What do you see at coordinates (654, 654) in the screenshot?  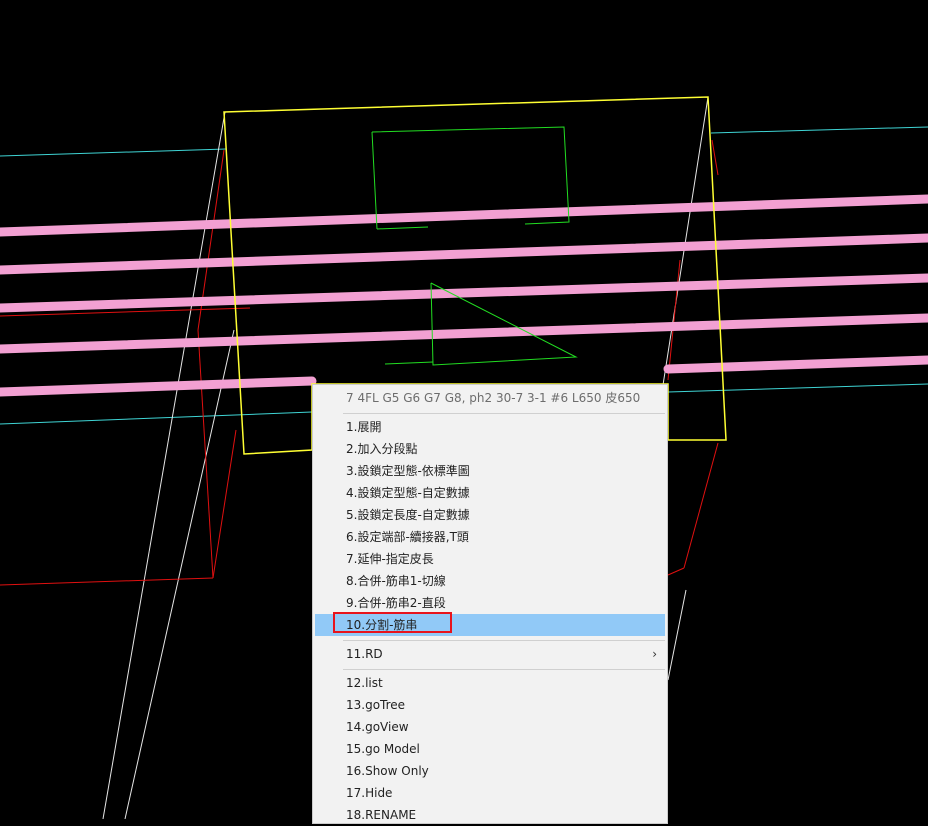 I see `chevron-right-icon: ›` at bounding box center [654, 654].